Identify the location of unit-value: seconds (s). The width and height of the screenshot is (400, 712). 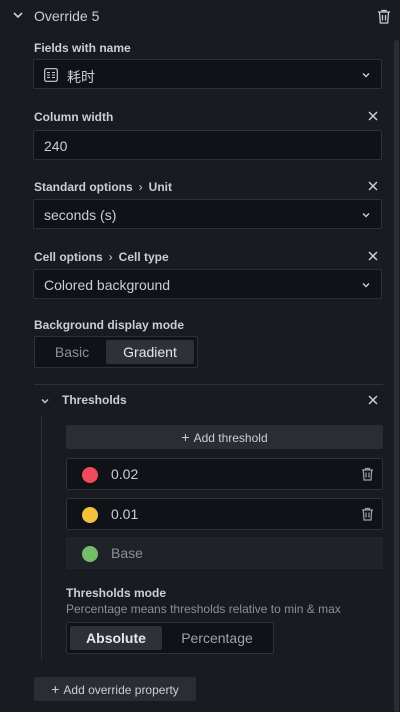
(80, 215).